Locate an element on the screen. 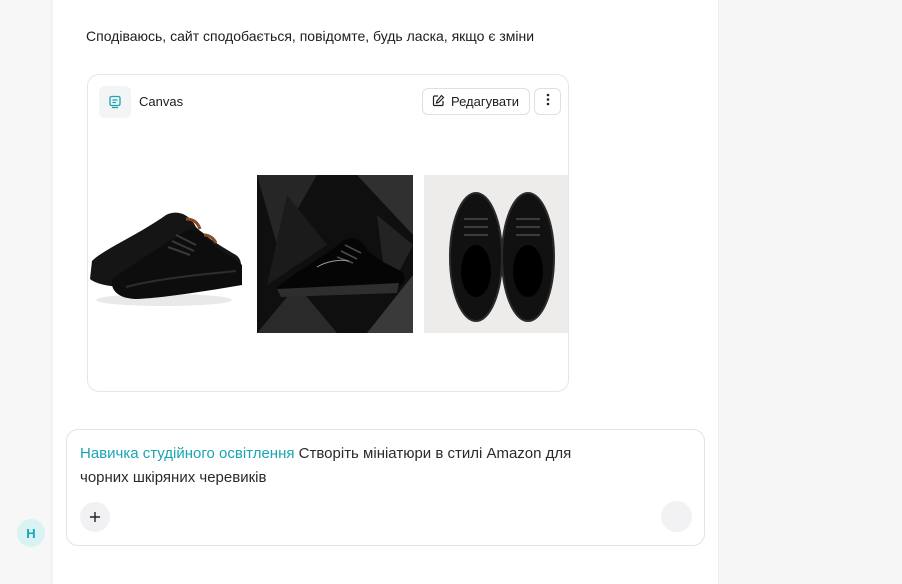 Image resolution: width=902 pixels, height=584 pixels. plus-icon is located at coordinates (95, 517).